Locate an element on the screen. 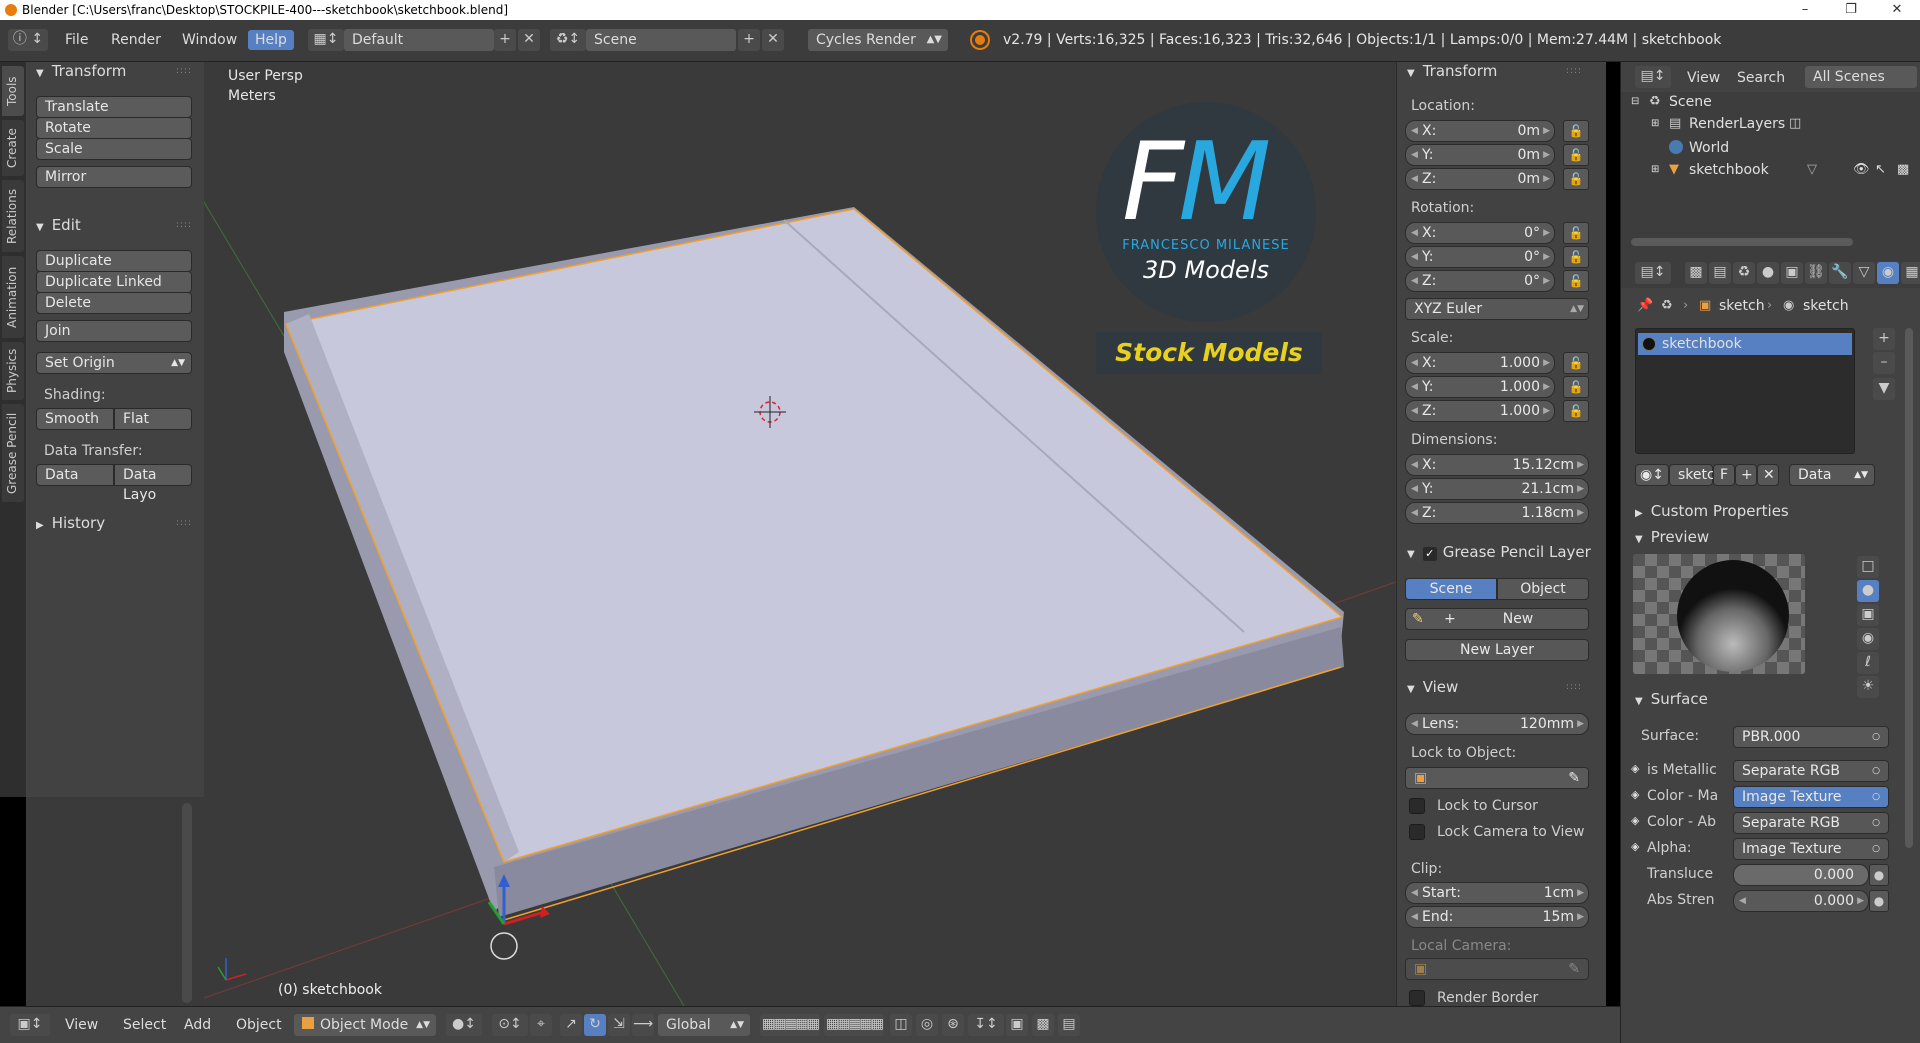 This screenshot has width=1920, height=1043. scale-button: Scale is located at coordinates (114, 149).